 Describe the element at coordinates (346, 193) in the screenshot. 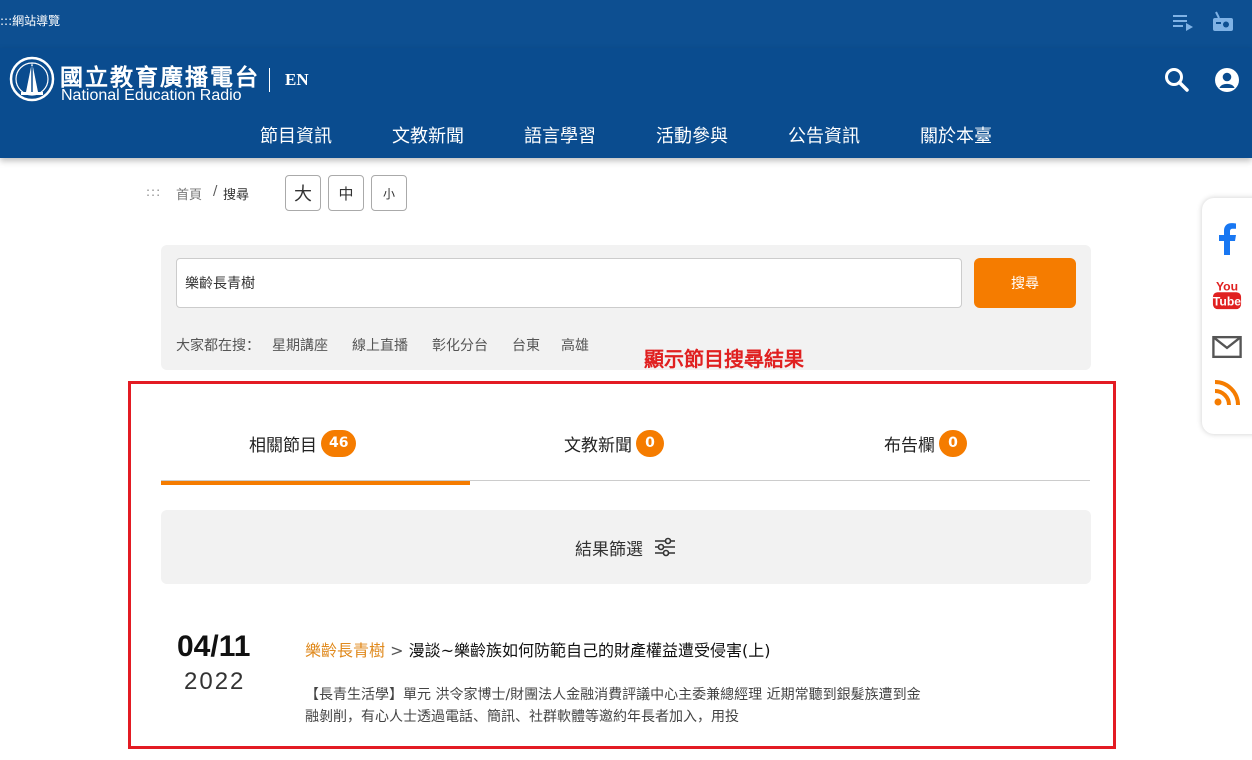

I see `font-size-medium-button: 中` at that location.